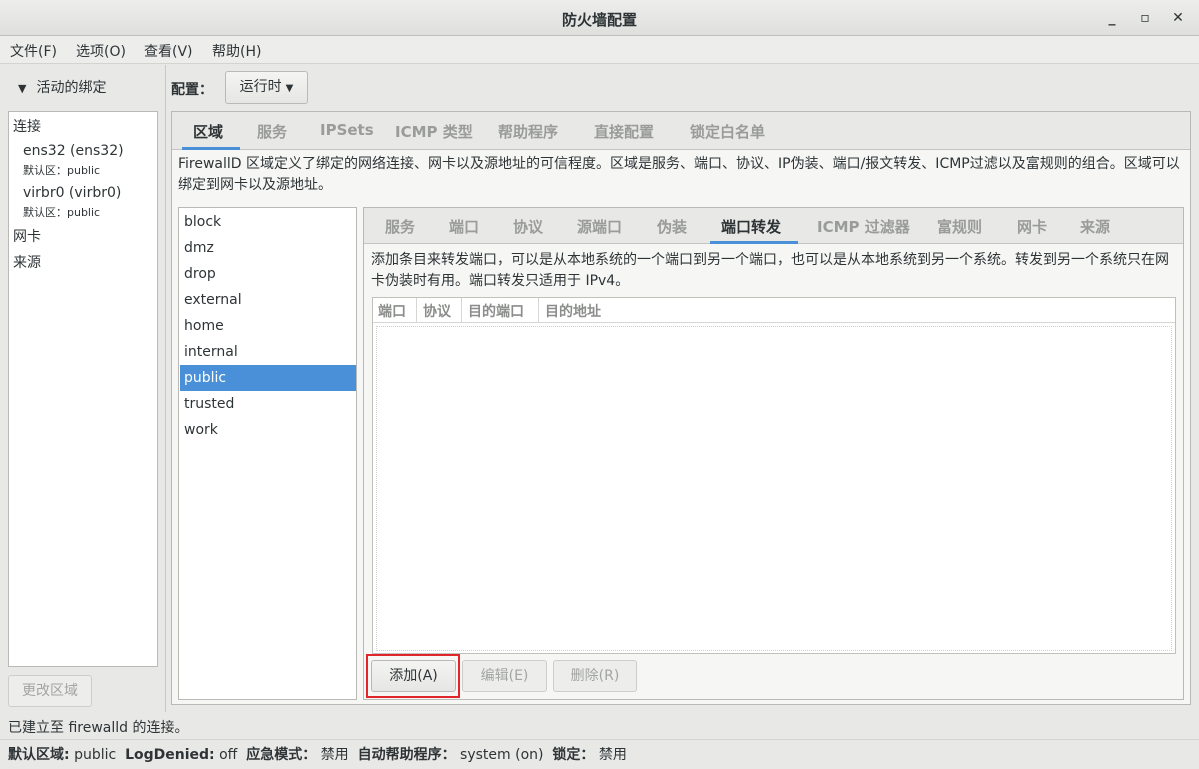 The width and height of the screenshot is (1199, 769). What do you see at coordinates (959, 226) in the screenshot?
I see `subtab-rich-rules: 富规则` at bounding box center [959, 226].